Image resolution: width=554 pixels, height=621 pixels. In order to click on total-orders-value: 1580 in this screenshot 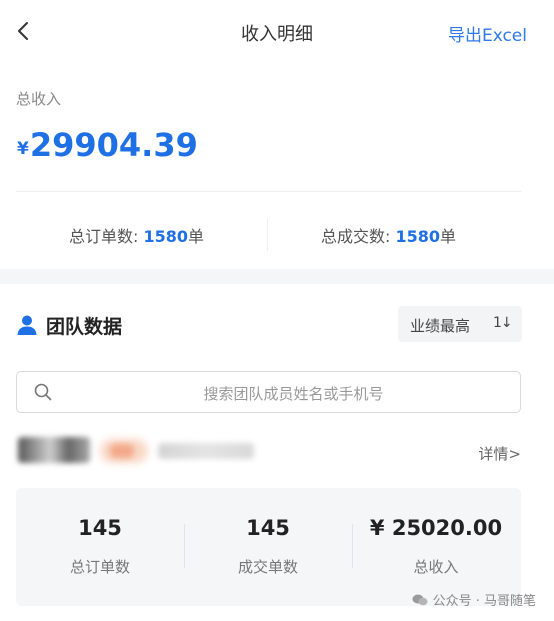, I will do `click(166, 236)`.